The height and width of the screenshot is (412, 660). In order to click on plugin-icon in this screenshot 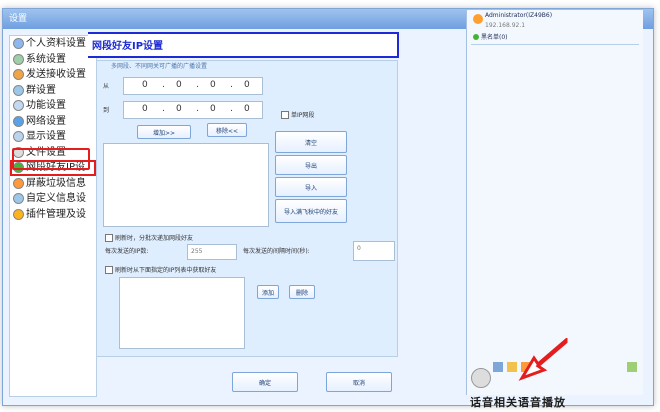, I will do `click(18, 214)`.